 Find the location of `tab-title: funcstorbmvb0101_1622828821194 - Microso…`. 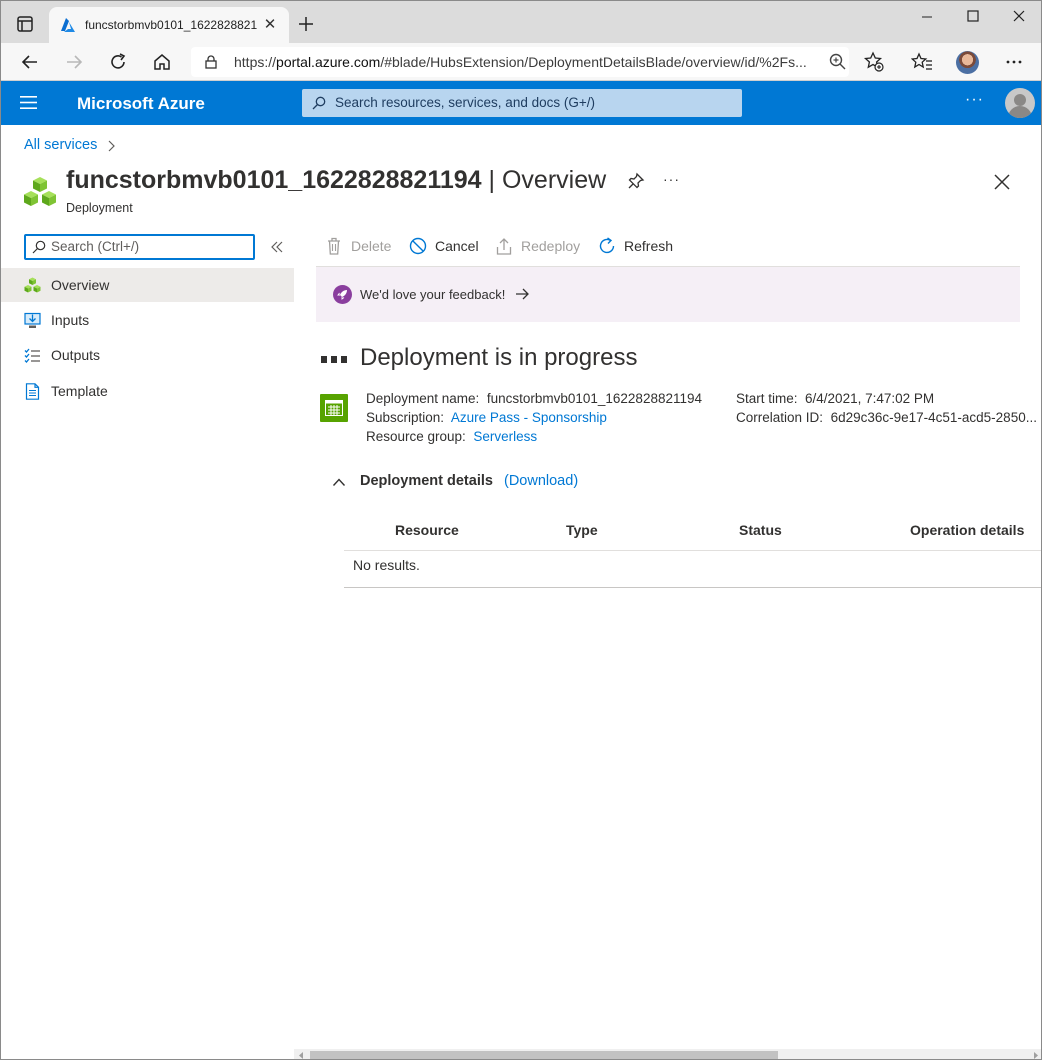

tab-title: funcstorbmvb0101_1622828821194 - Microso… is located at coordinates (171, 25).